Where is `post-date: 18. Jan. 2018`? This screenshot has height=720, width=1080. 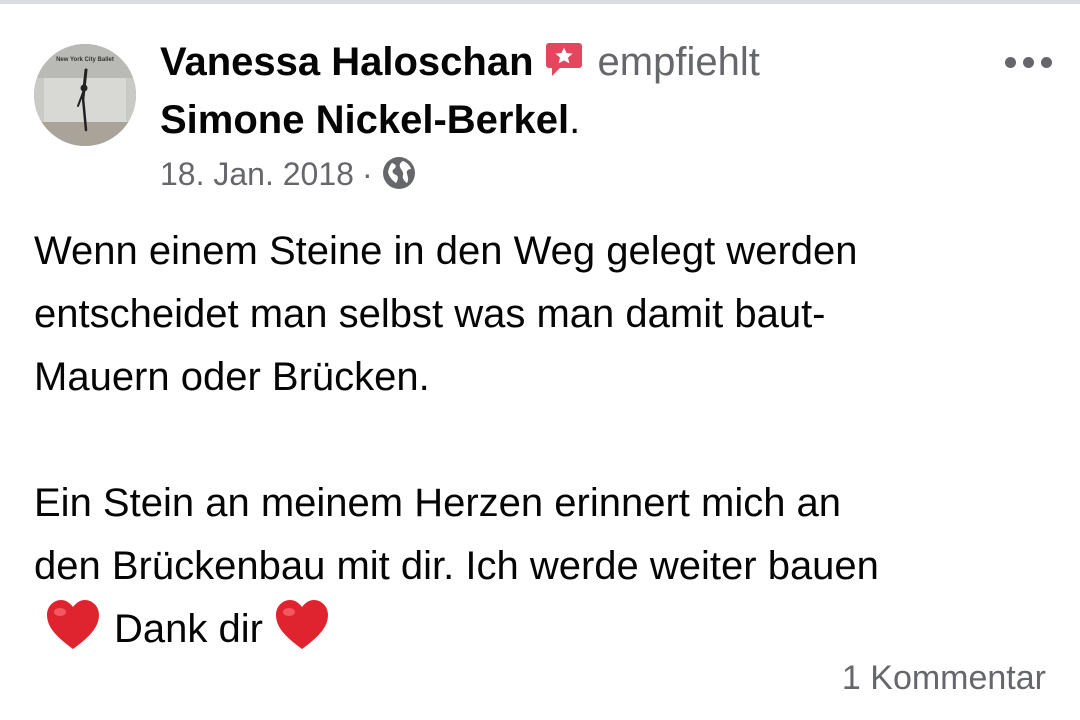 post-date: 18. Jan. 2018 is located at coordinates (257, 174).